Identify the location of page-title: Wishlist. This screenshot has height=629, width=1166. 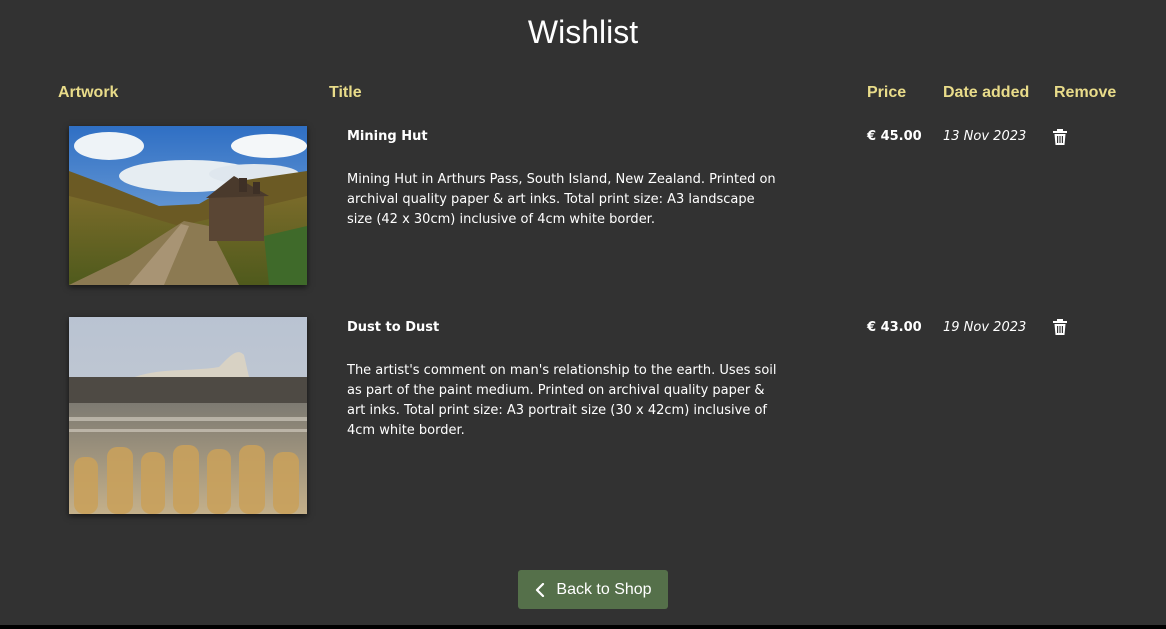
(583, 32).